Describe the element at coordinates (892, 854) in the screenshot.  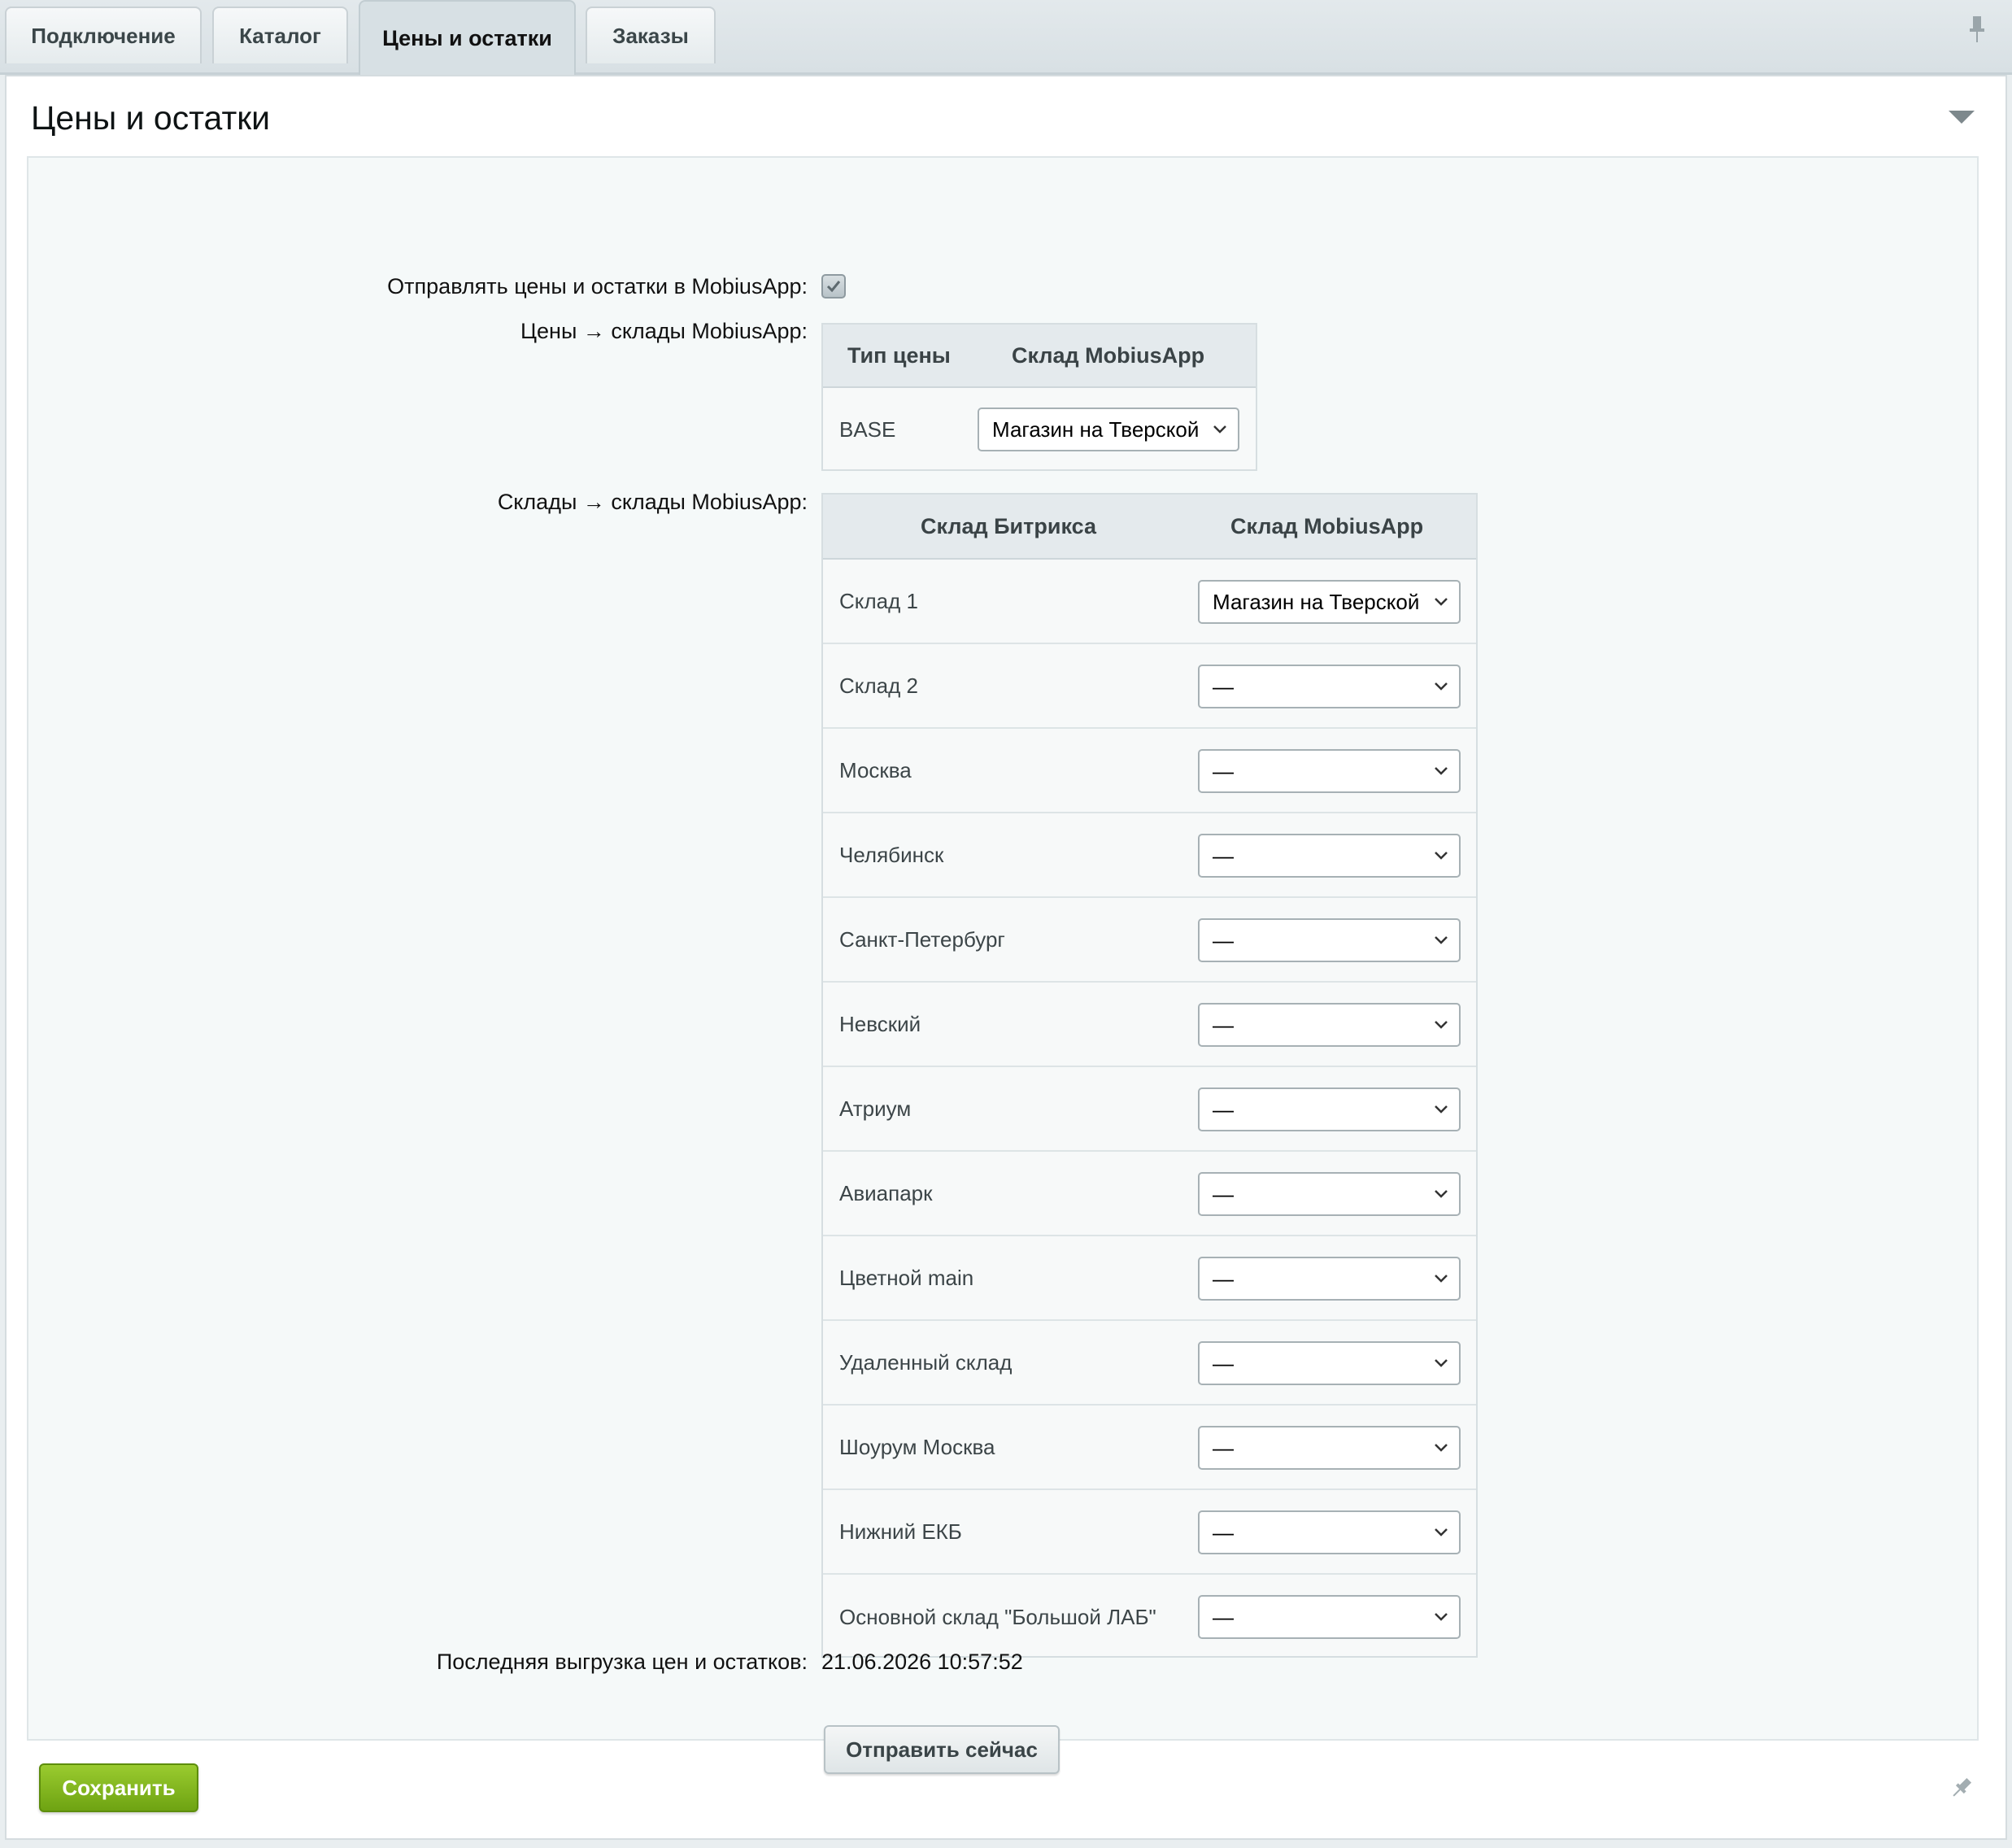
I see `bitrix-store-name: Челябинск` at that location.